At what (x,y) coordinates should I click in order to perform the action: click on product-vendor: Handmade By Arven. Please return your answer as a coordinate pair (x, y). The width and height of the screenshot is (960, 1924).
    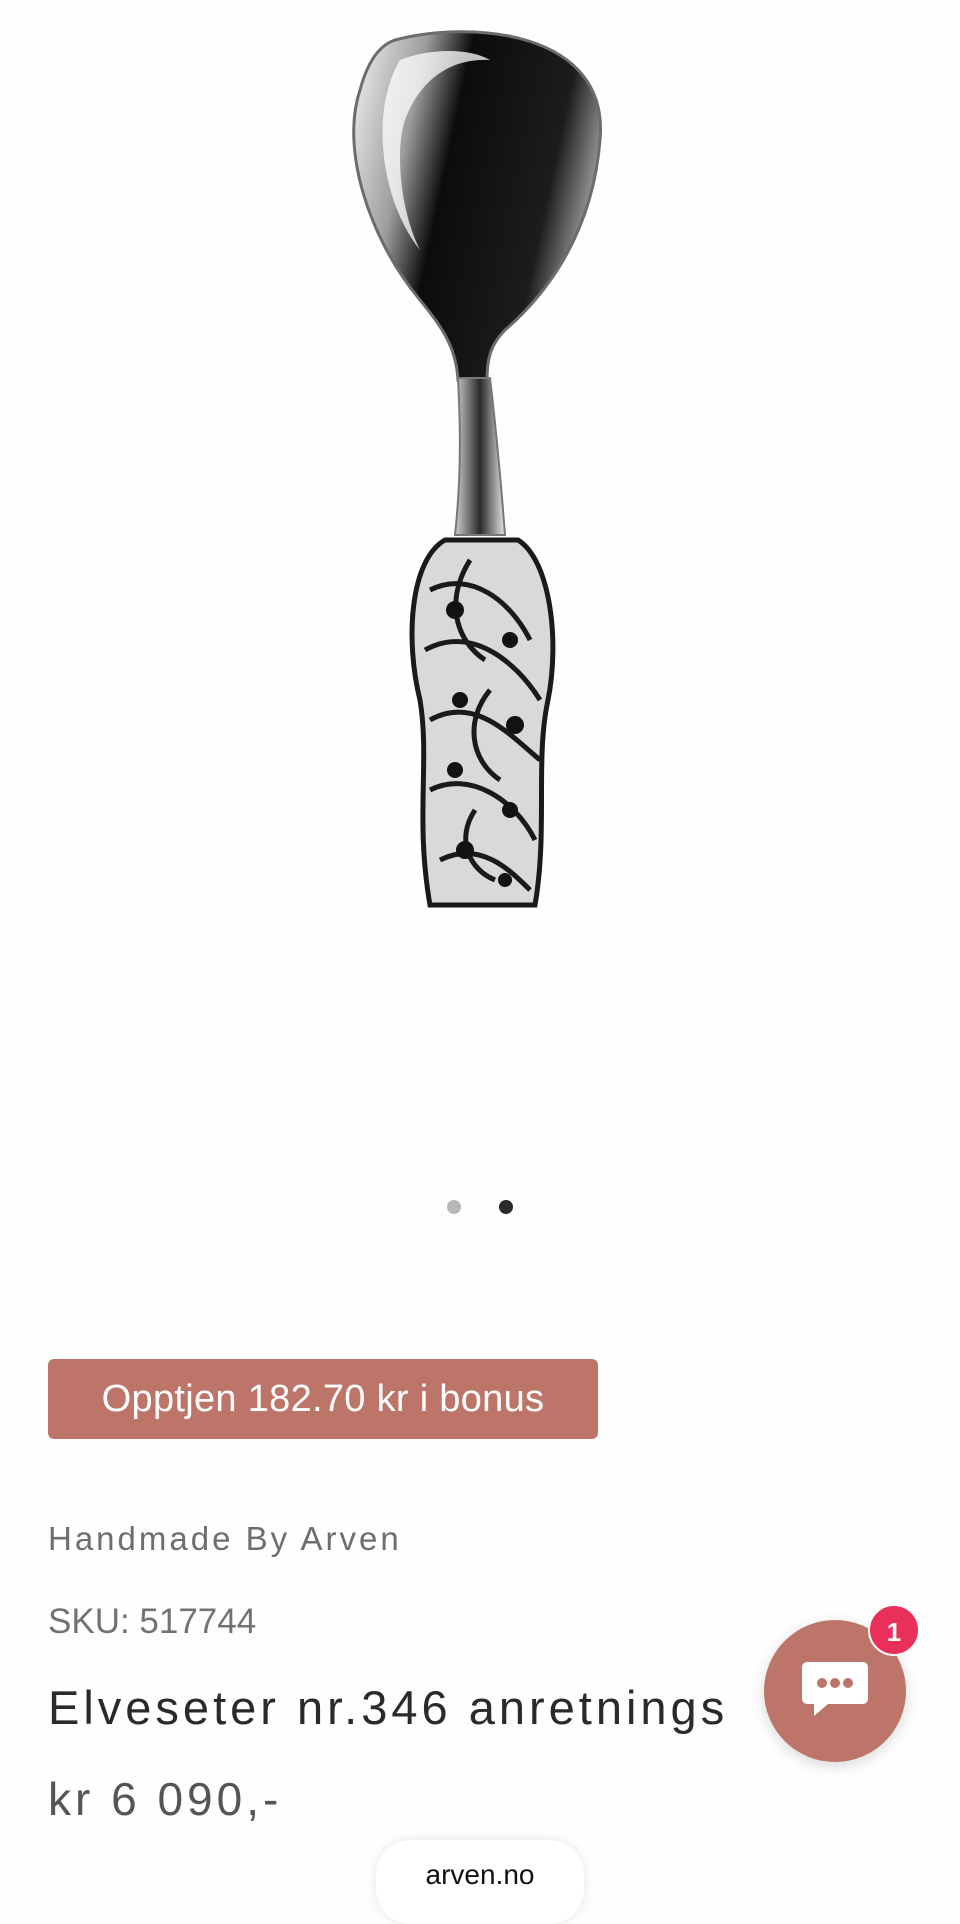
    Looking at the image, I should click on (225, 1539).